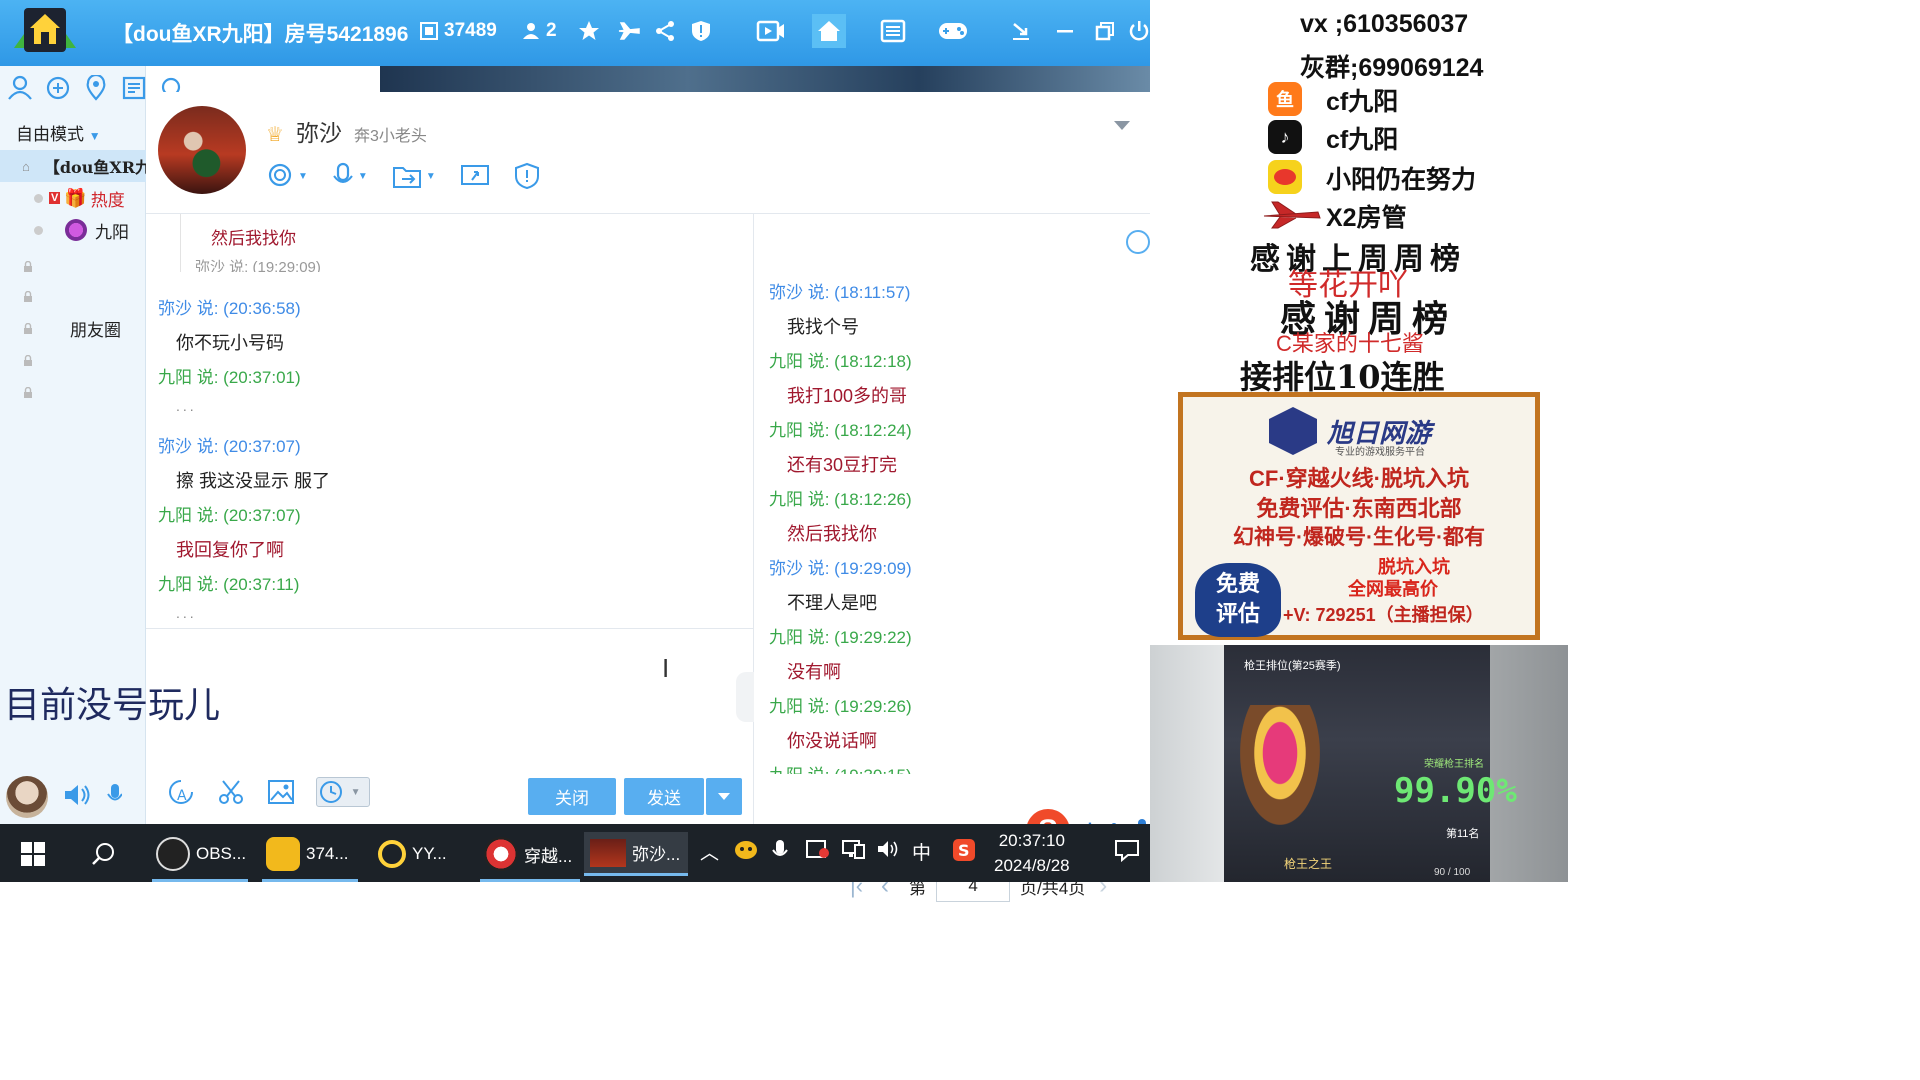 This screenshot has height=1080, width=1920. I want to click on microphone-icon, so click(114, 797).